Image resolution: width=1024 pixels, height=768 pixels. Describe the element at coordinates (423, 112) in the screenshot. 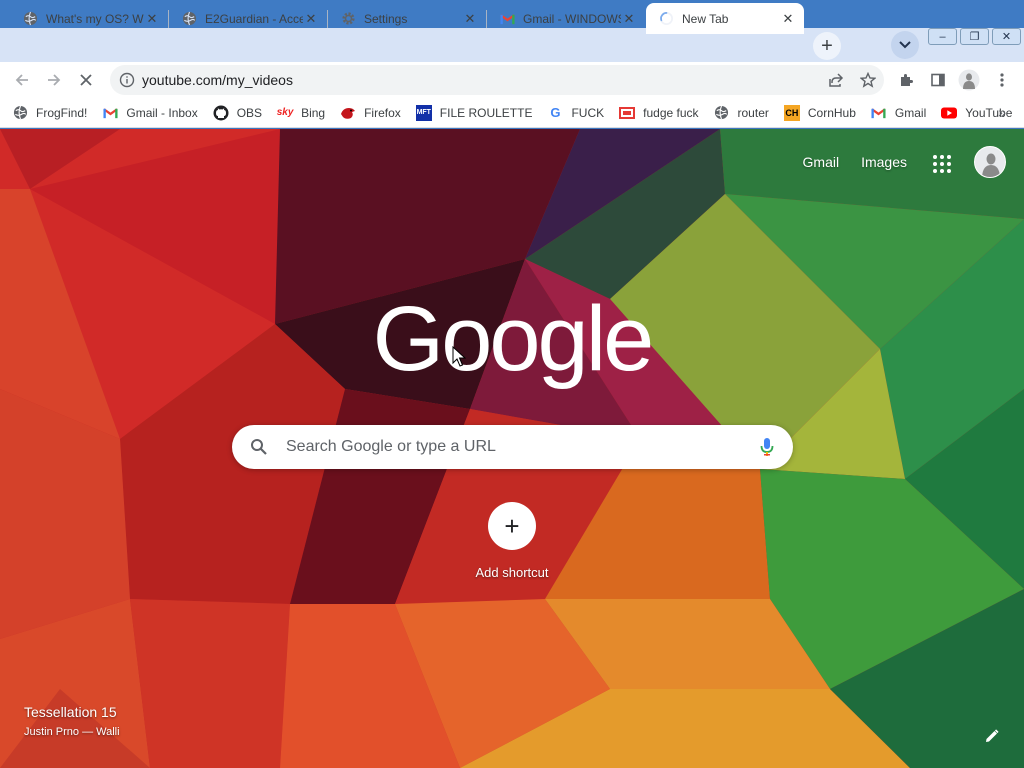

I see `mft-icon: MFT` at that location.